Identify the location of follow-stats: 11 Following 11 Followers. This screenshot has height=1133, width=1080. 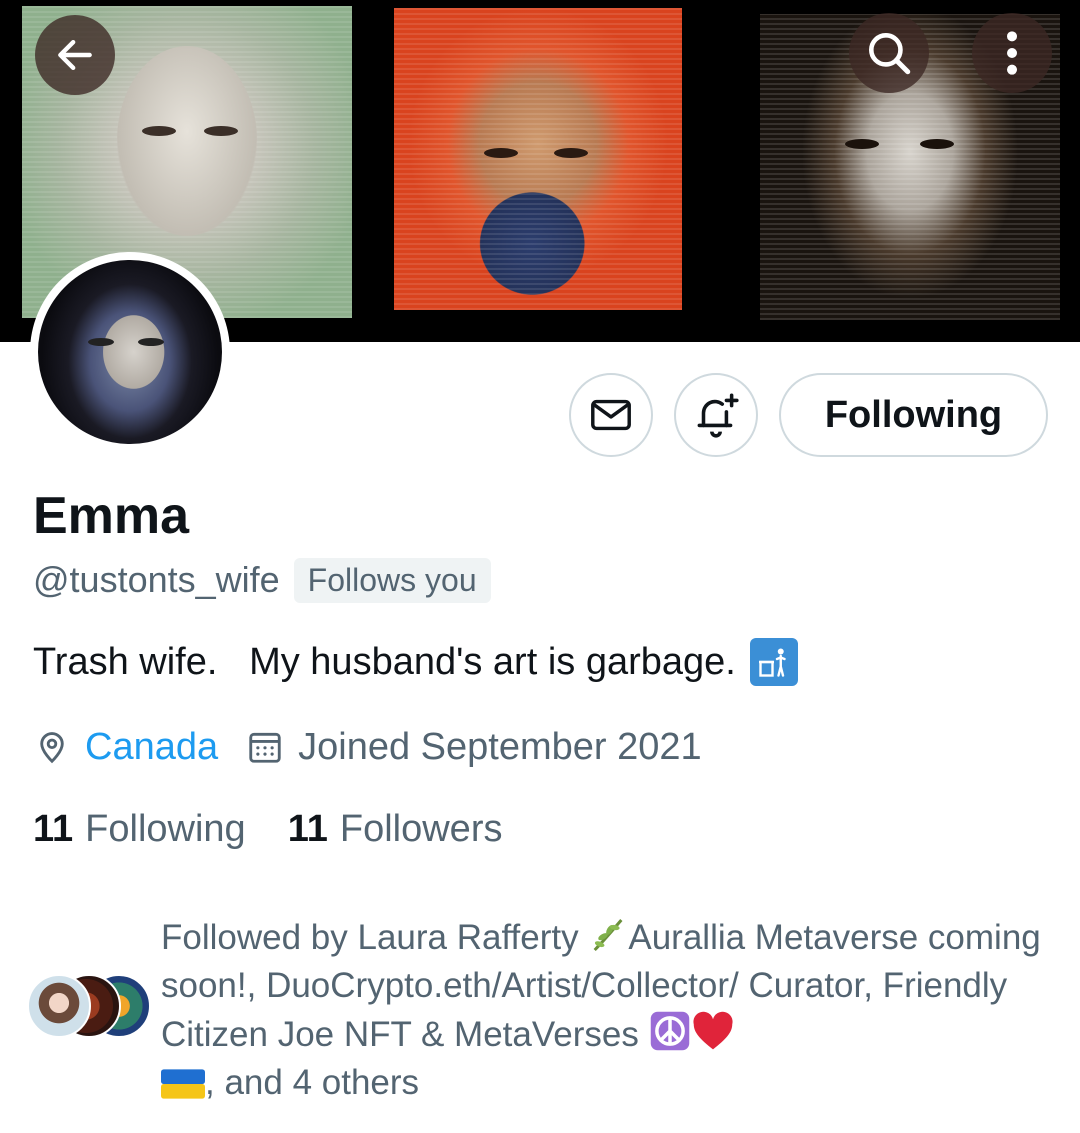
(267, 829).